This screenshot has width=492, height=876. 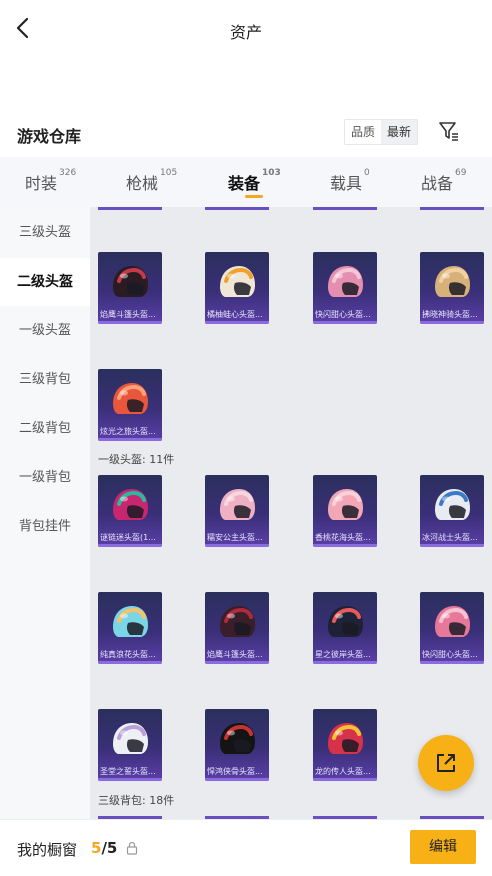 I want to click on sub-category-sidebar: 三级头盔 二级头盔 一级头盔 三级背包 二级背包 一级背包 背包挂件, so click(x=45, y=513).